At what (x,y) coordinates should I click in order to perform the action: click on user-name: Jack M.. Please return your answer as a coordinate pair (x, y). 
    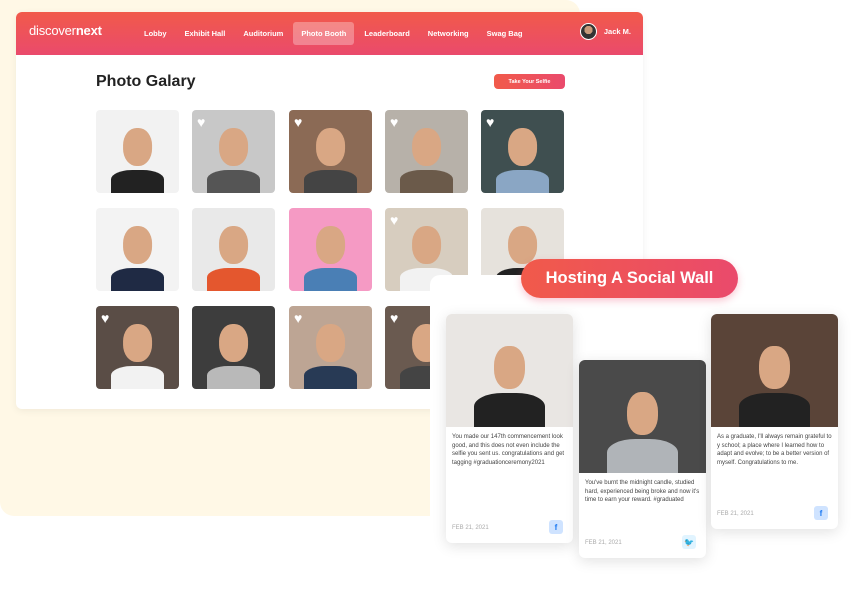
    Looking at the image, I should click on (617, 31).